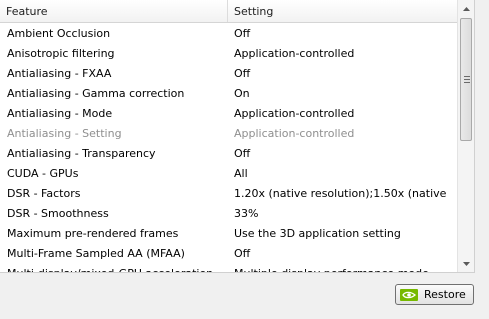 This screenshot has height=319, width=489. Describe the element at coordinates (228, 154) in the screenshot. I see `table-row: Antialiasing - Transparency Off` at that location.